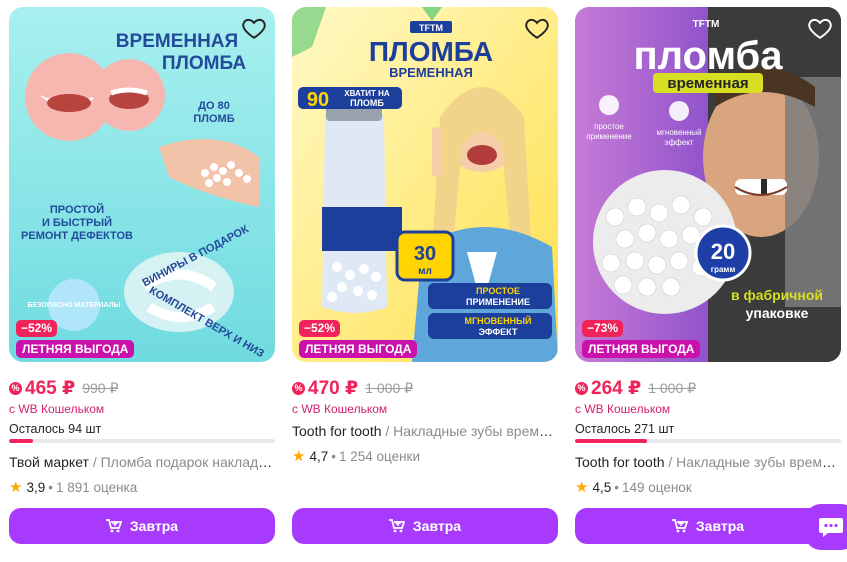 The width and height of the screenshot is (847, 562). What do you see at coordinates (498, 291) in the screenshot?
I see `image-feature1-line1: ПРОСТОЕ` at bounding box center [498, 291].